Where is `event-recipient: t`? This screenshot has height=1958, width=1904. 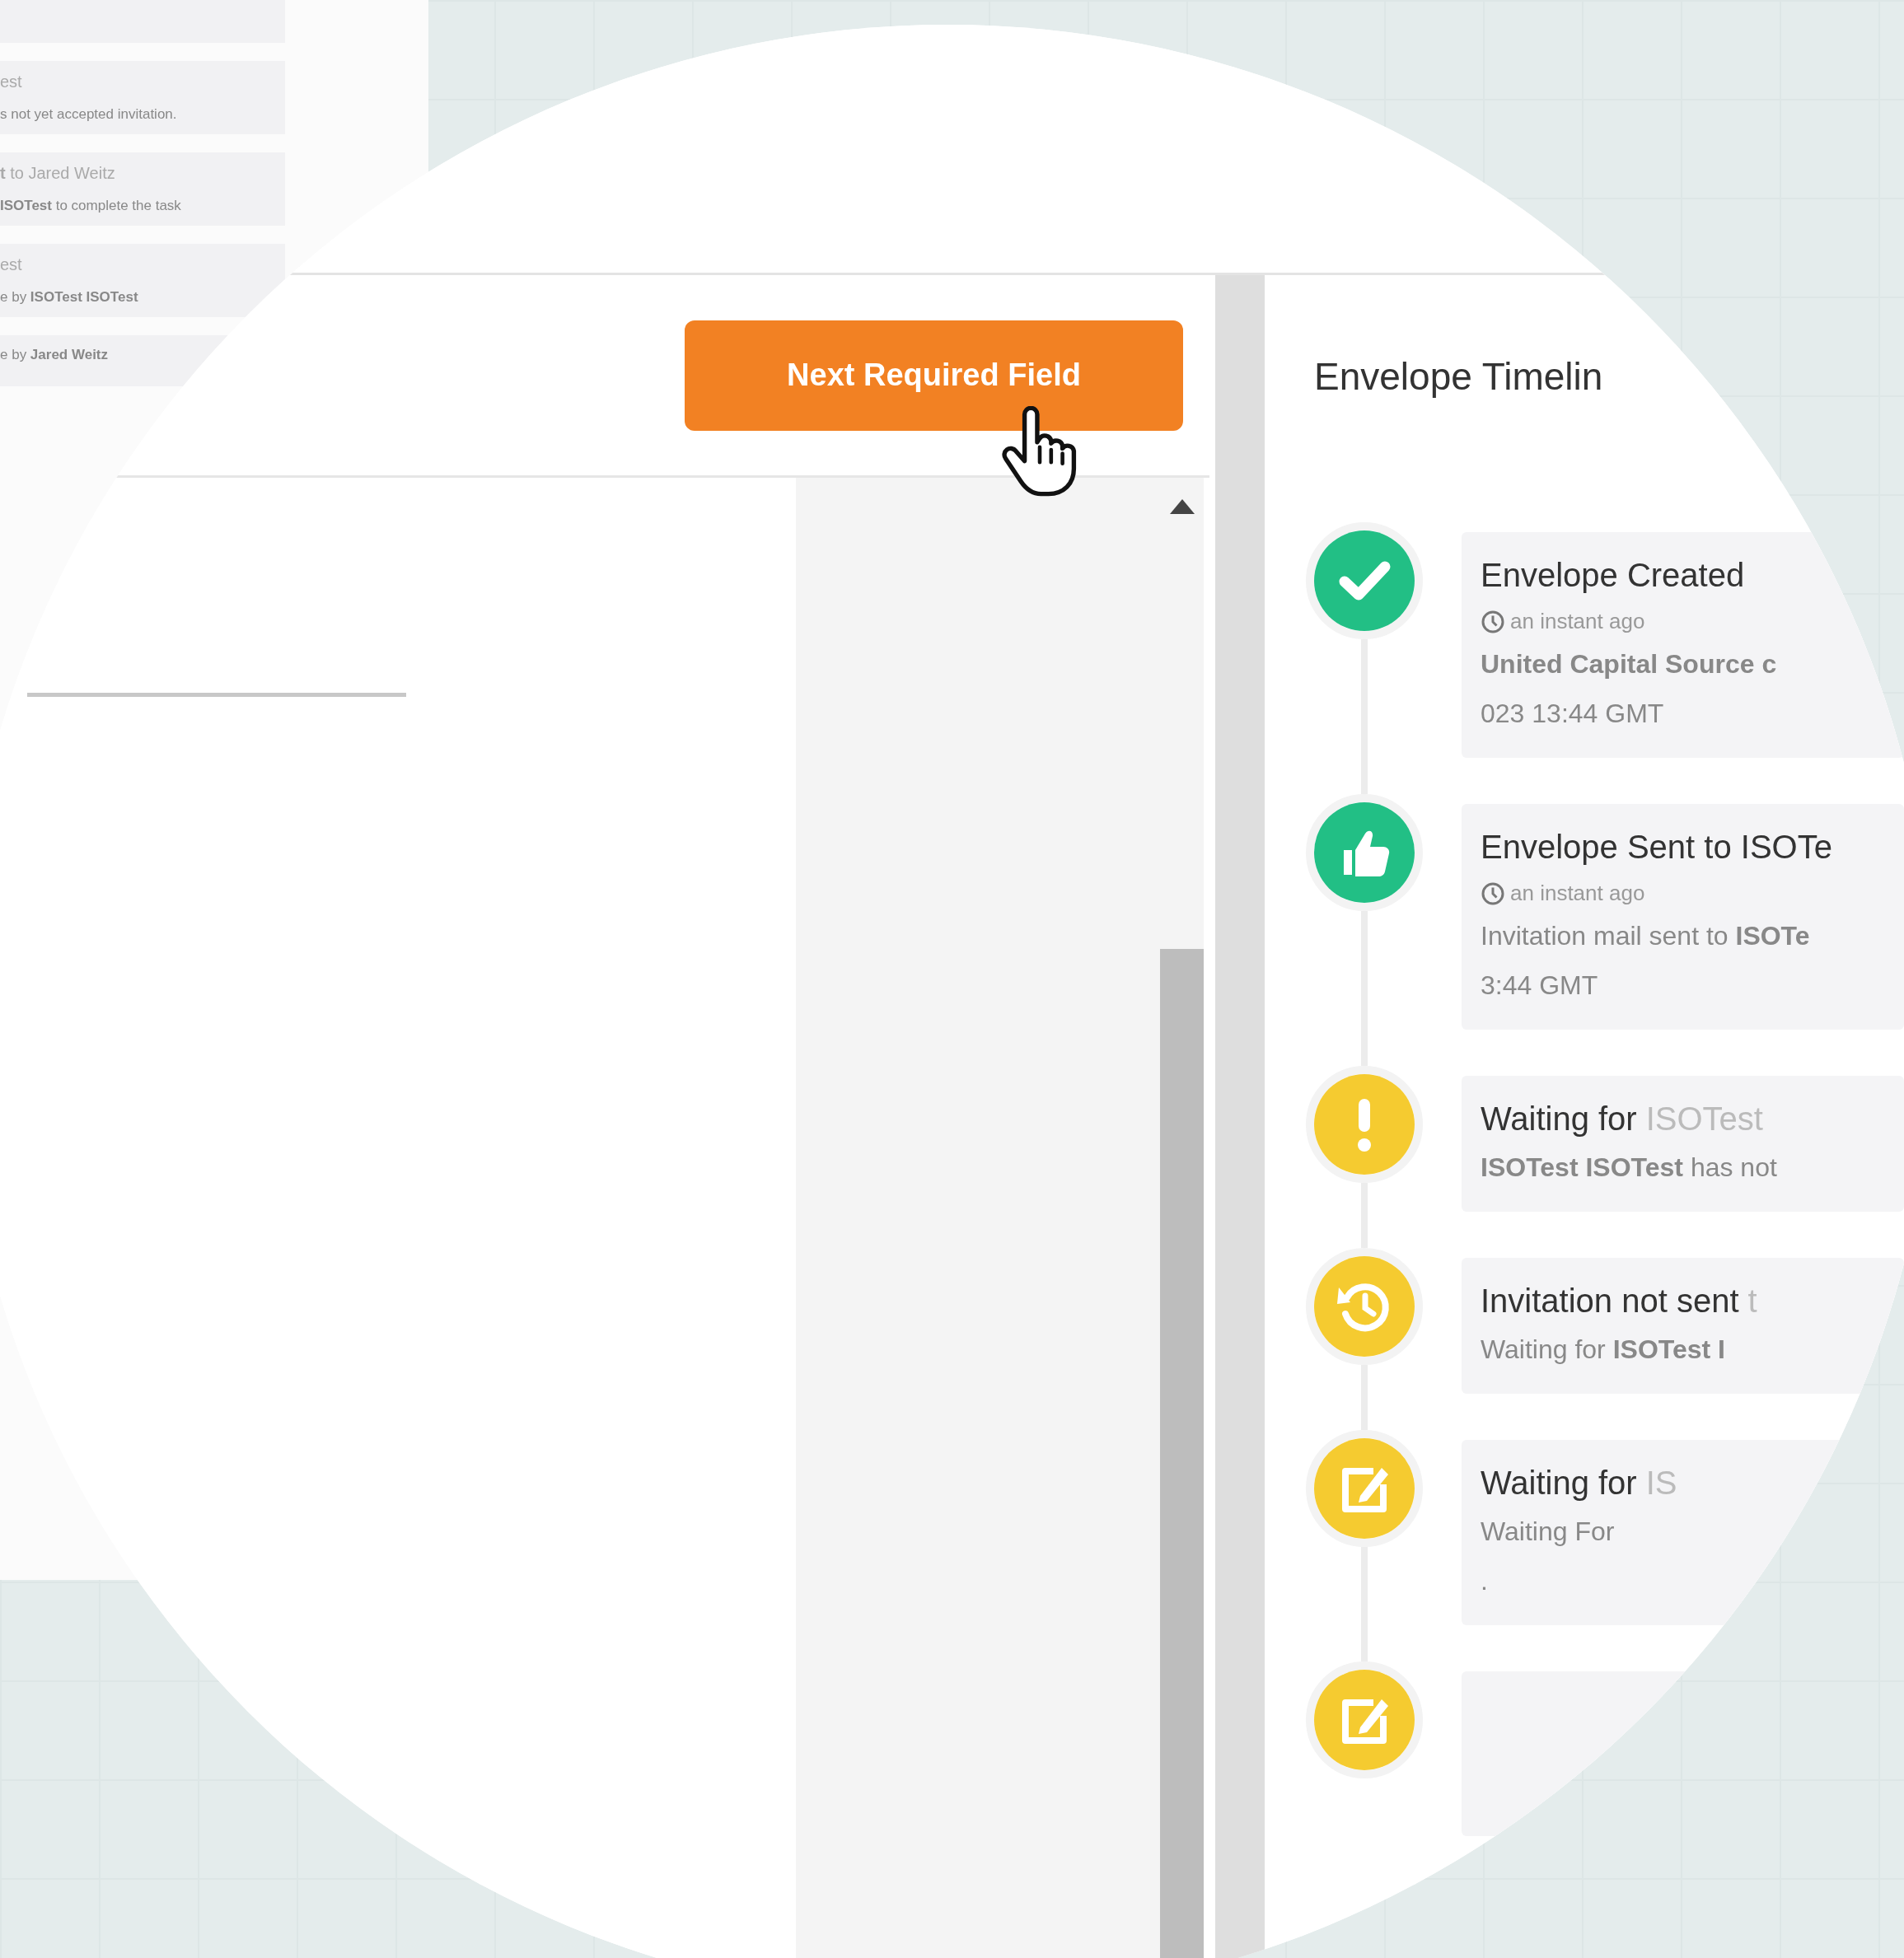
event-recipient: t is located at coordinates (1752, 1301).